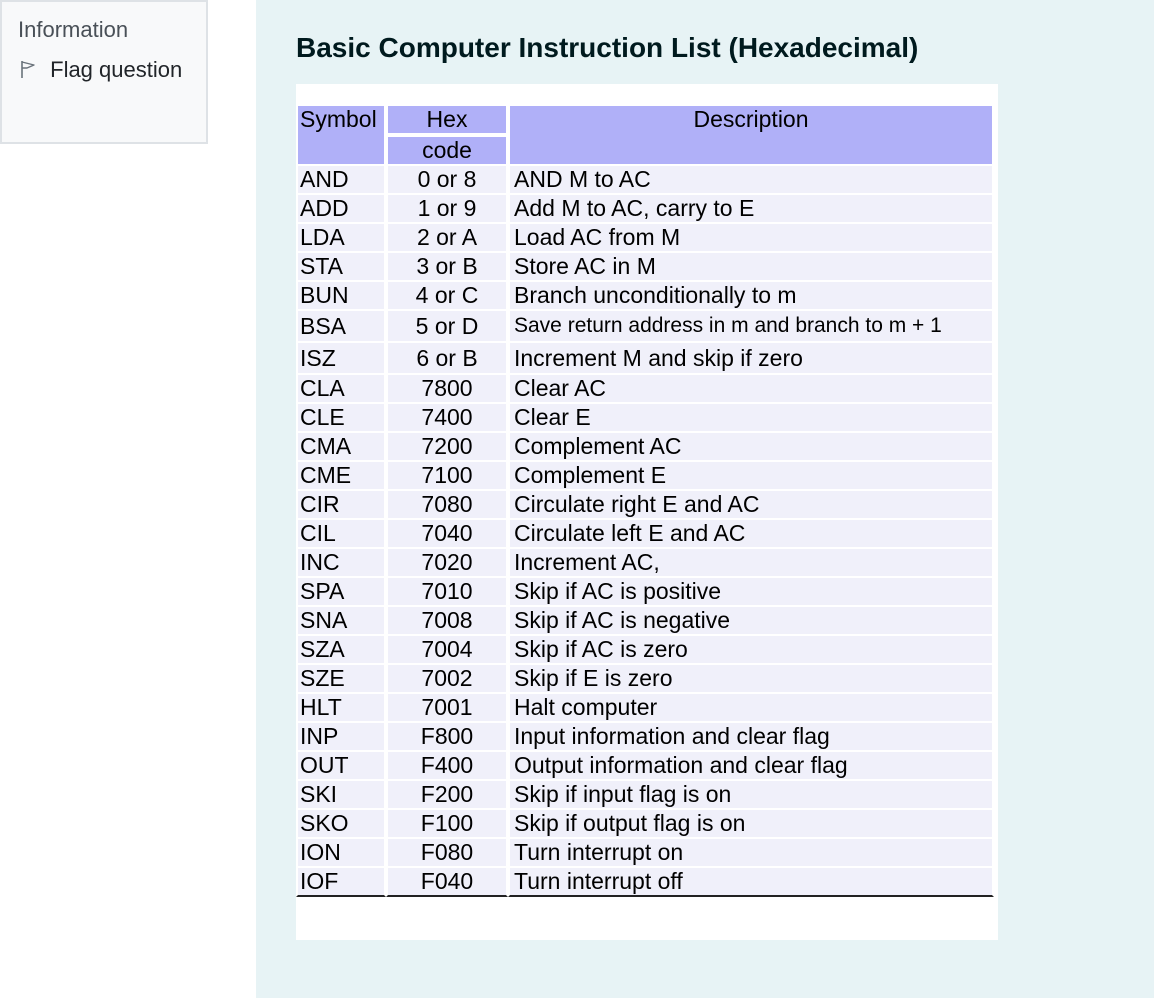 The width and height of the screenshot is (1154, 998). What do you see at coordinates (116, 69) in the screenshot?
I see `flag-question-label: Flag question` at bounding box center [116, 69].